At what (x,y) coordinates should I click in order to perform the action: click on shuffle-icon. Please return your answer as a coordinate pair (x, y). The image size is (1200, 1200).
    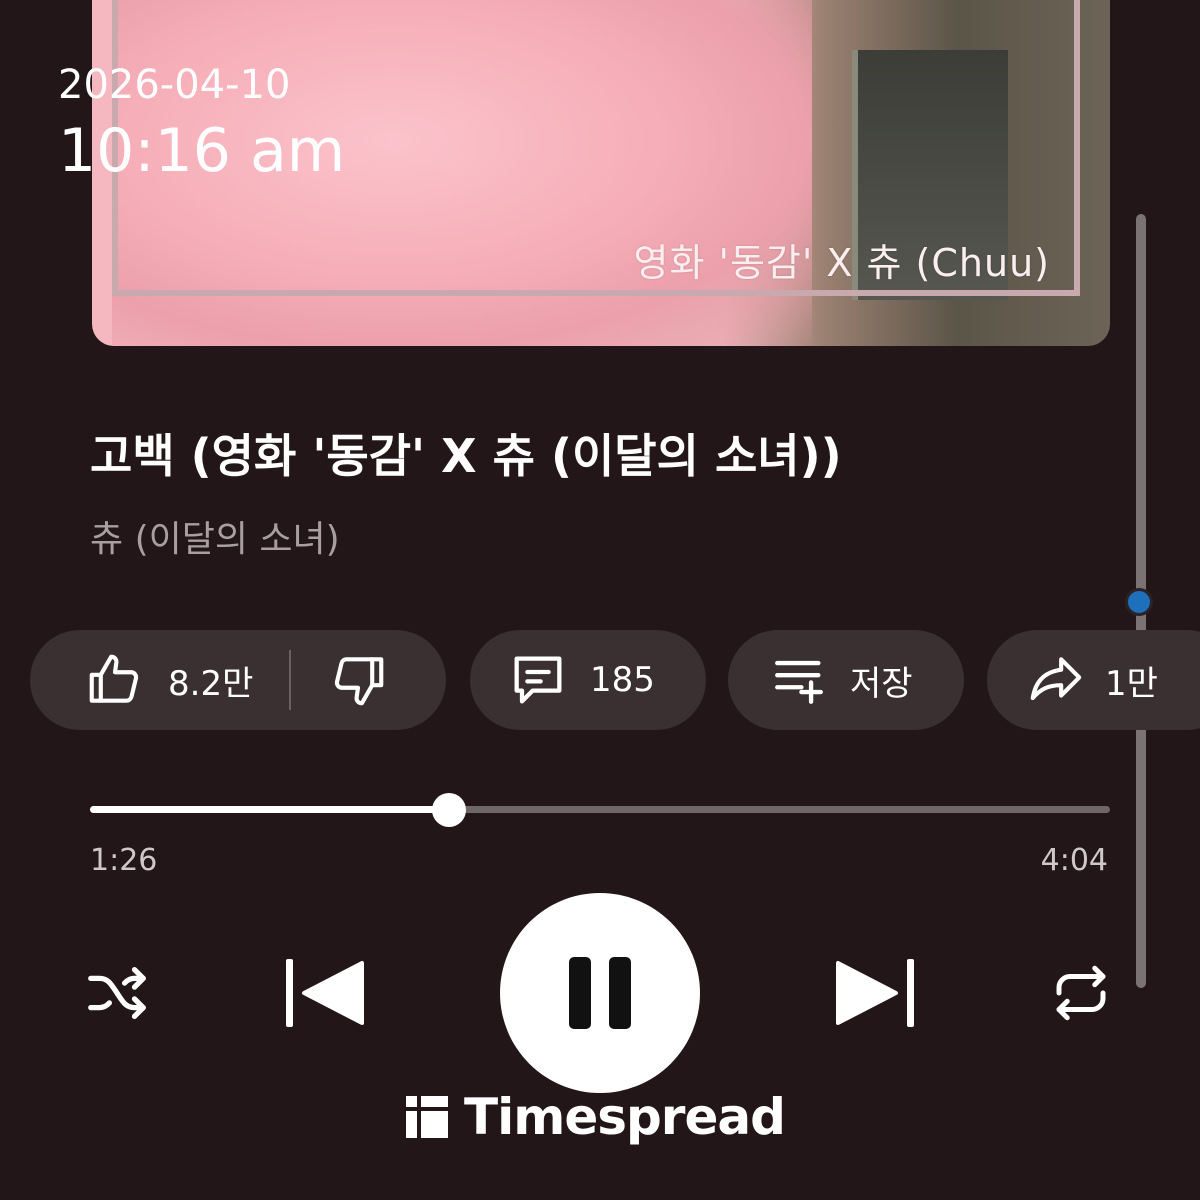
    Looking at the image, I should click on (117, 993).